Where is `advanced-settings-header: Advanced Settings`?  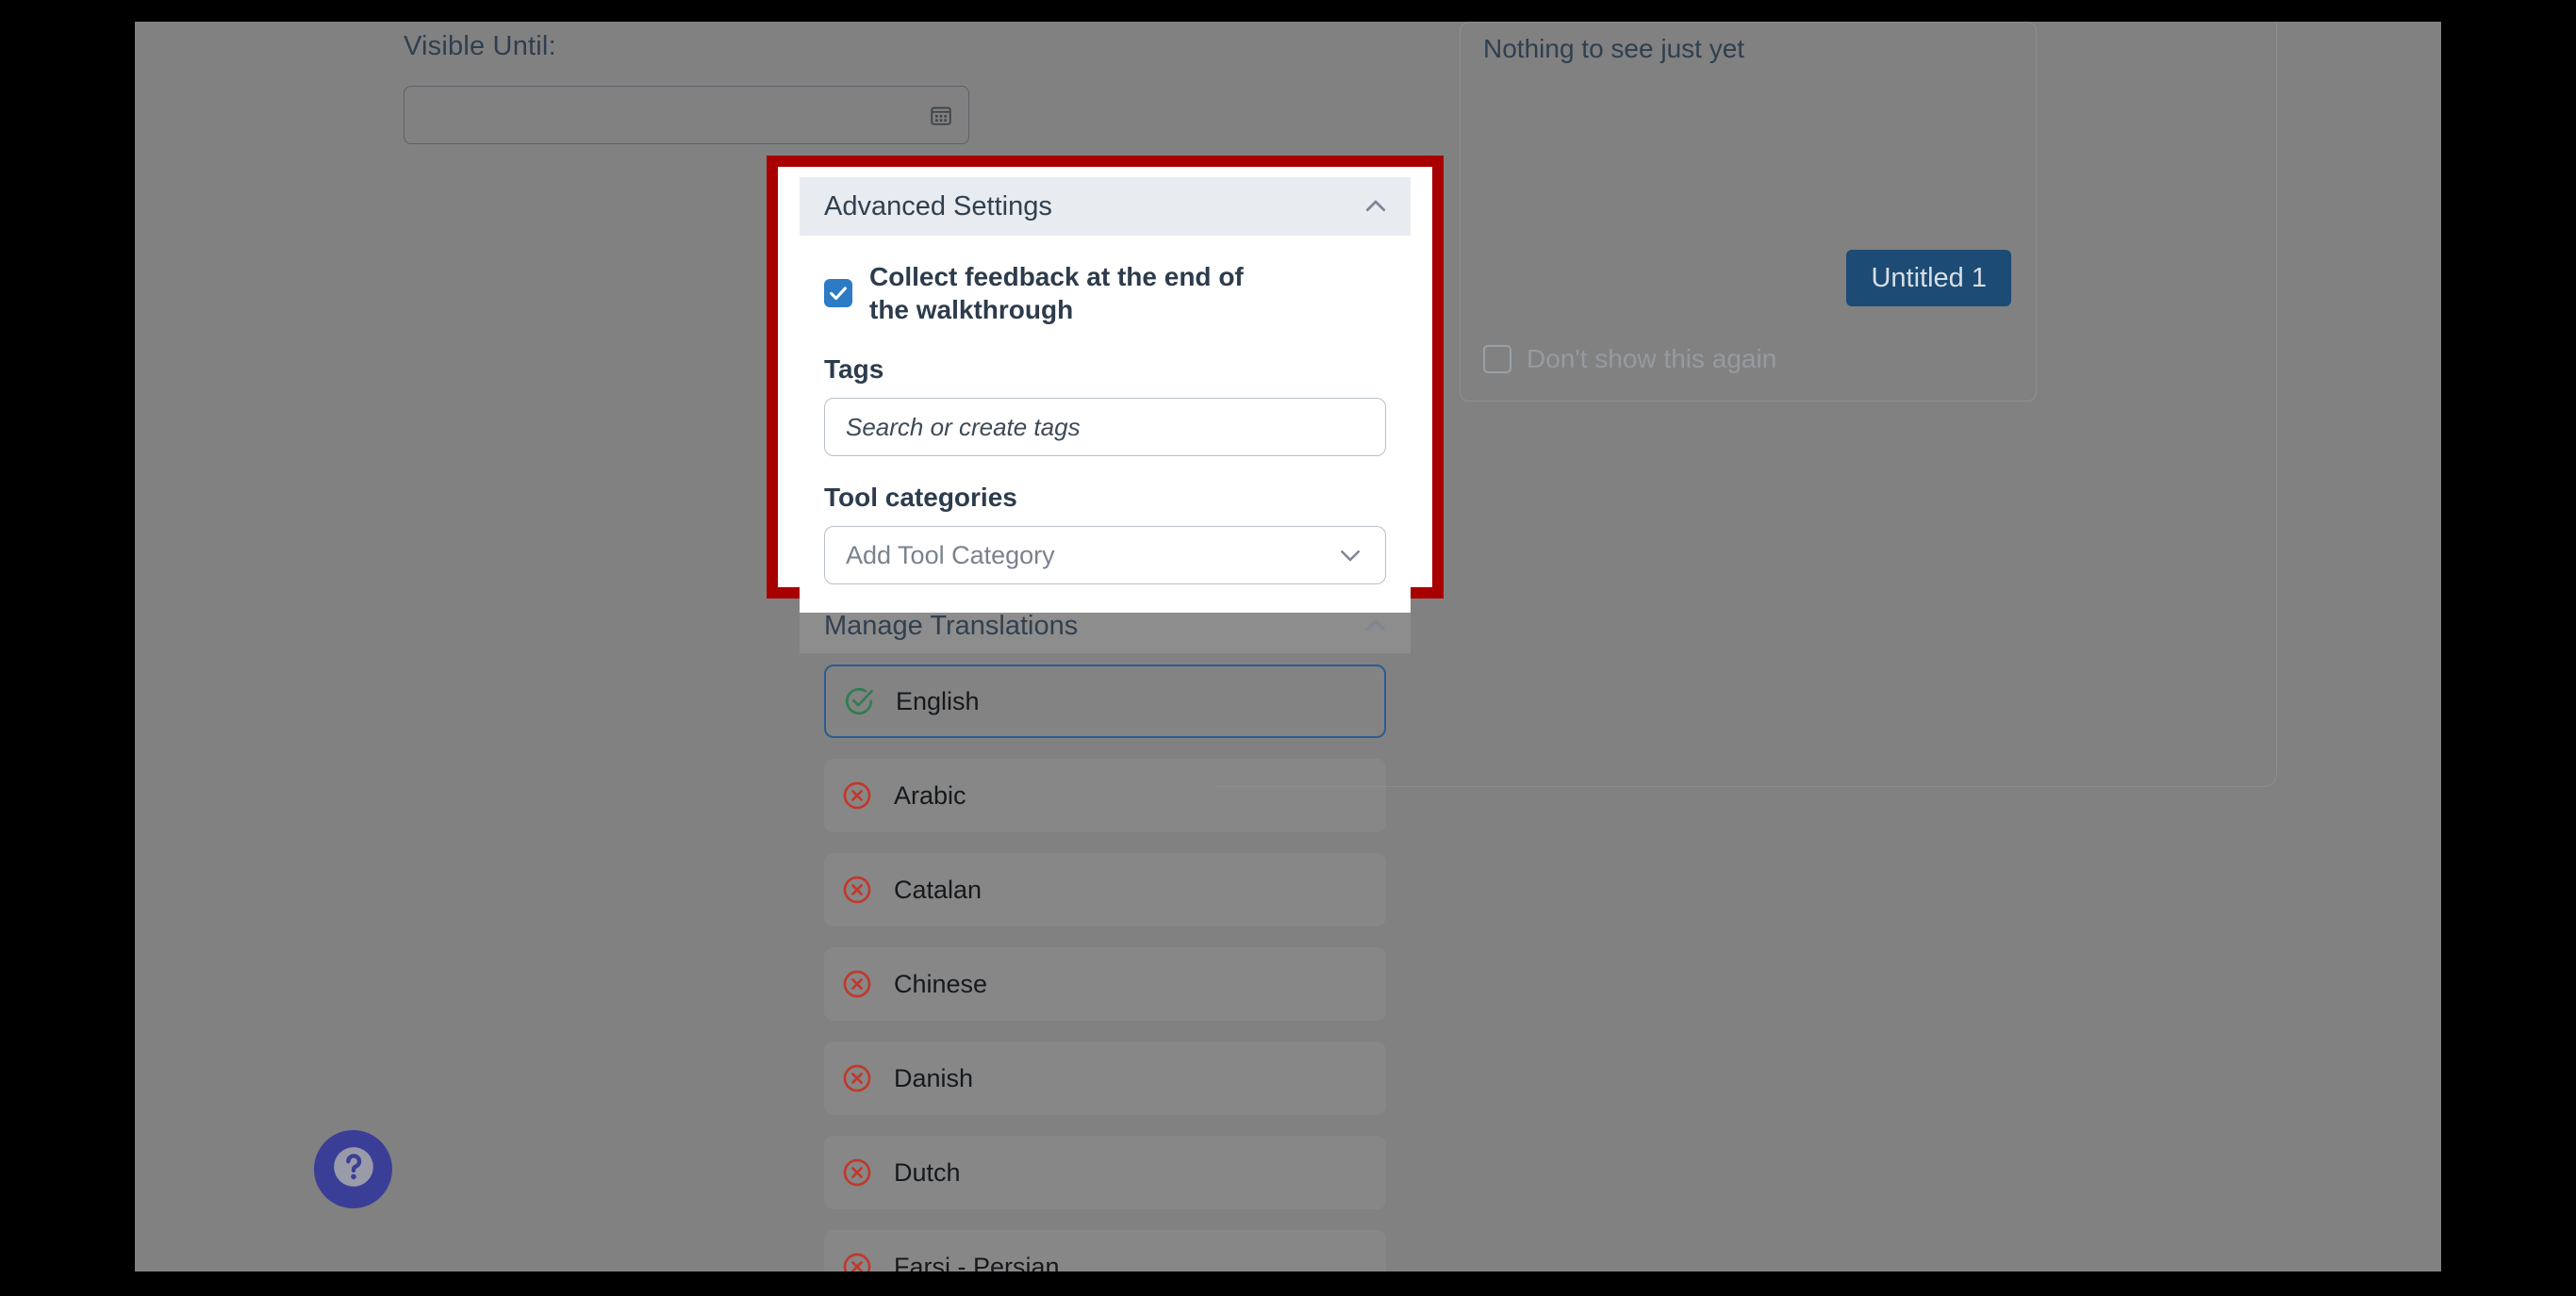
advanced-settings-header: Advanced Settings is located at coordinates (1105, 207).